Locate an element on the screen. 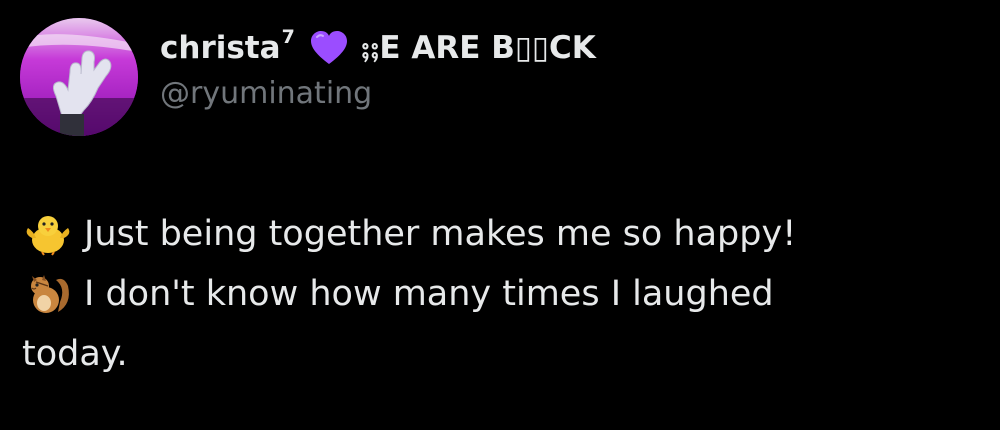 This screenshot has width=1000, height=430. chipmunk-icon is located at coordinates (48, 294).